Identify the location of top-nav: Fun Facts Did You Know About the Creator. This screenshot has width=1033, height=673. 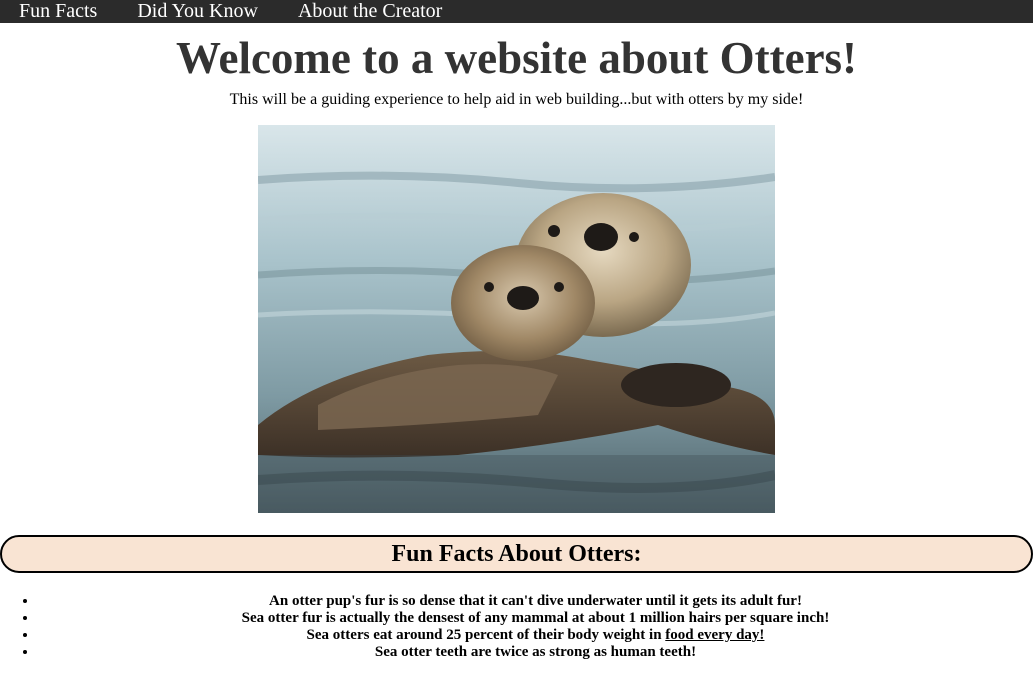
(516, 11).